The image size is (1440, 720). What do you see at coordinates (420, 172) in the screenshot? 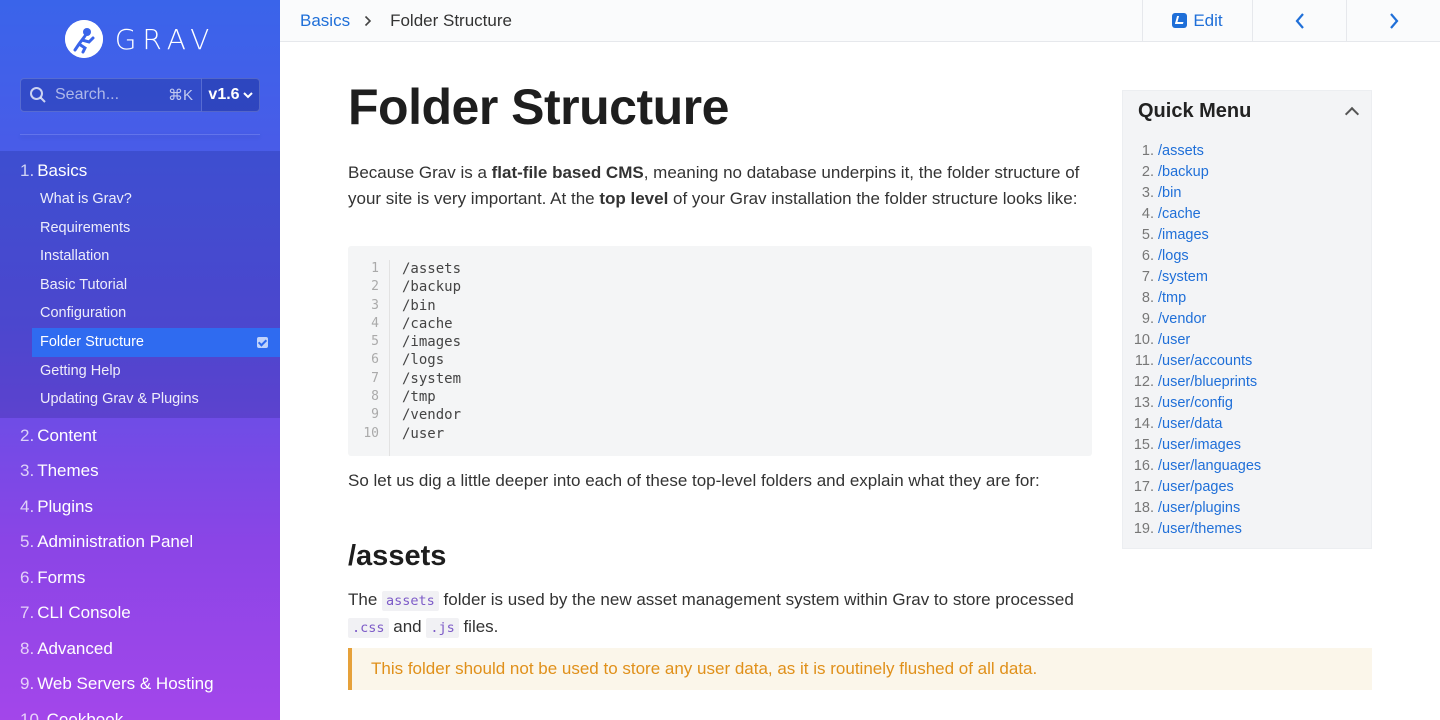
I see `intro-text: Because Grav is a` at bounding box center [420, 172].